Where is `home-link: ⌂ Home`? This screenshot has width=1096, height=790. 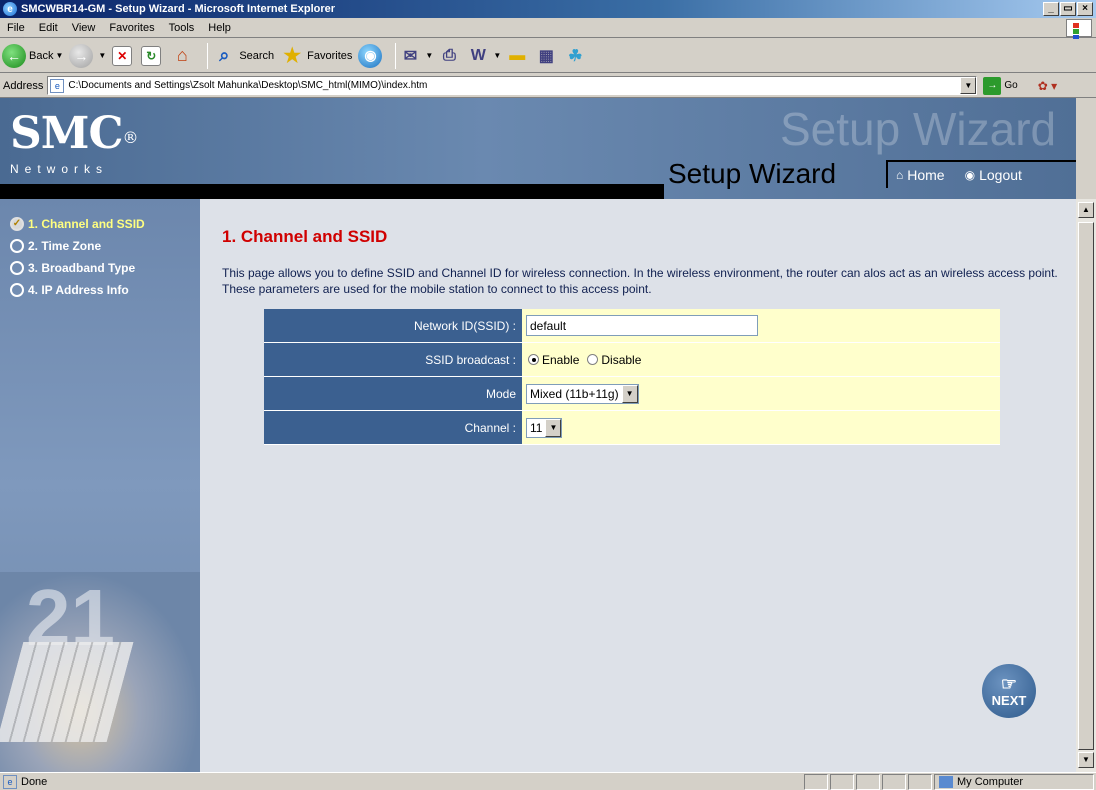
home-link: ⌂ Home is located at coordinates (925, 175).